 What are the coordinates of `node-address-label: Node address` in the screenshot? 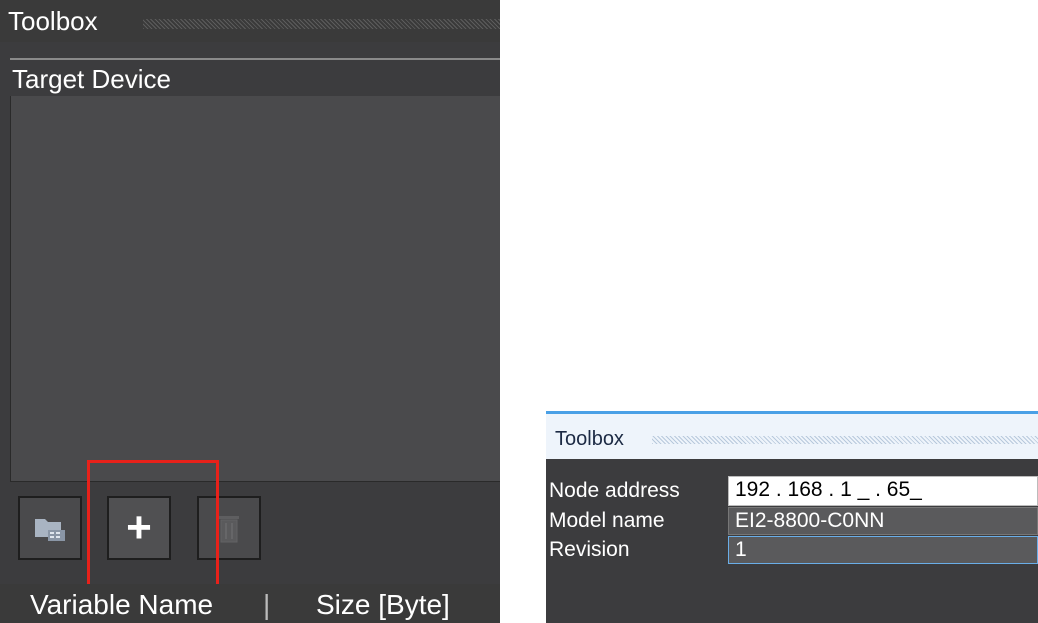 It's located at (614, 490).